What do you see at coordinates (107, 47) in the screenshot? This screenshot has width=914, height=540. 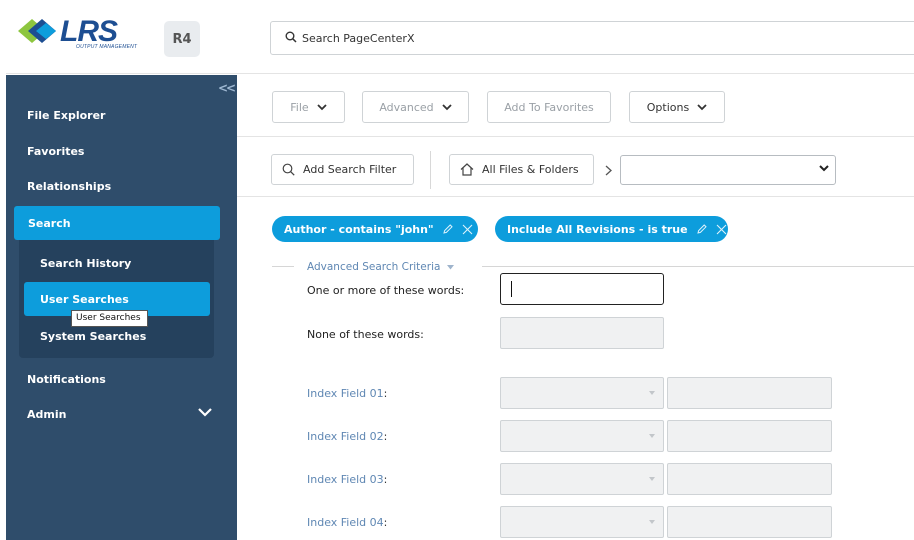 I see `logo-subtitle: OUTPUT MANAGEMENT` at bounding box center [107, 47].